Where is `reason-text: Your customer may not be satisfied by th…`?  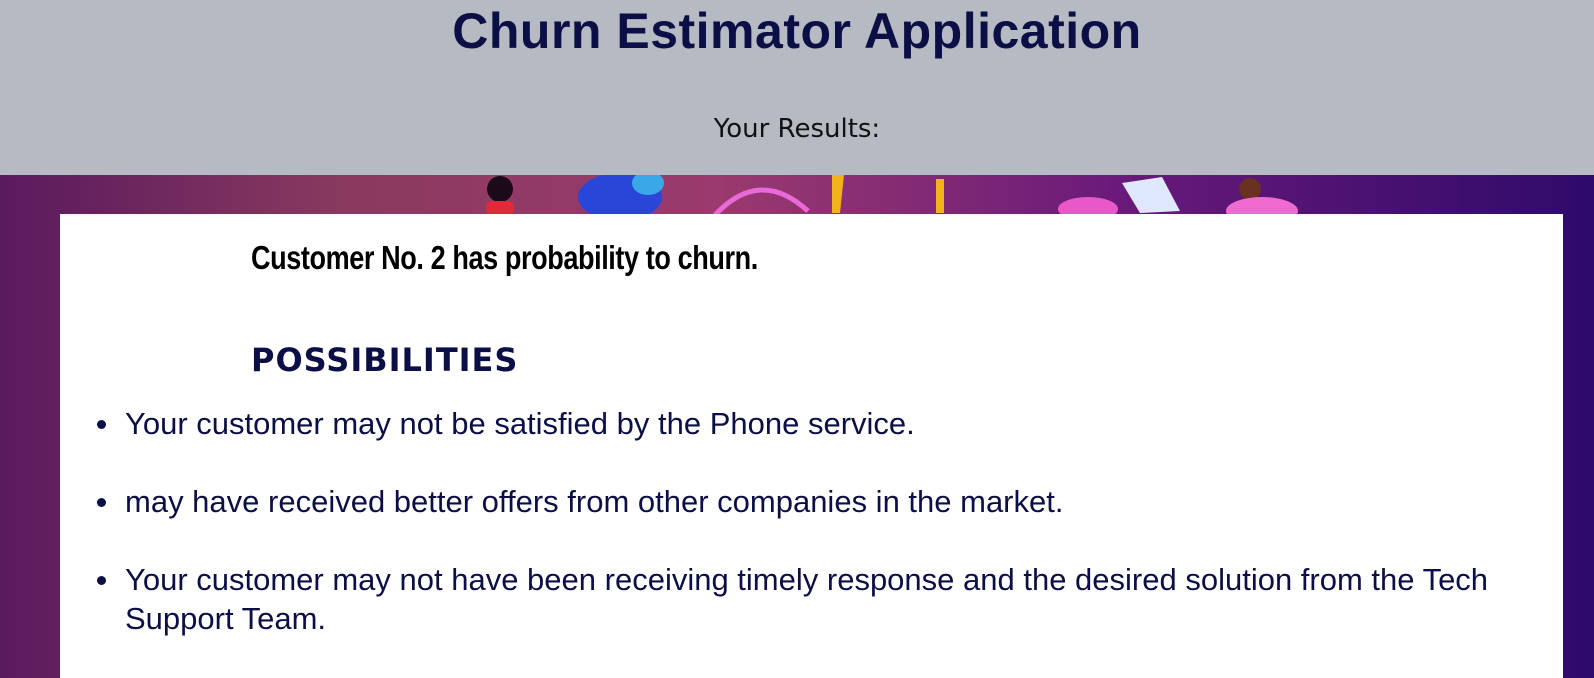 reason-text: Your customer may not be satisfied by th… is located at coordinates (520, 423).